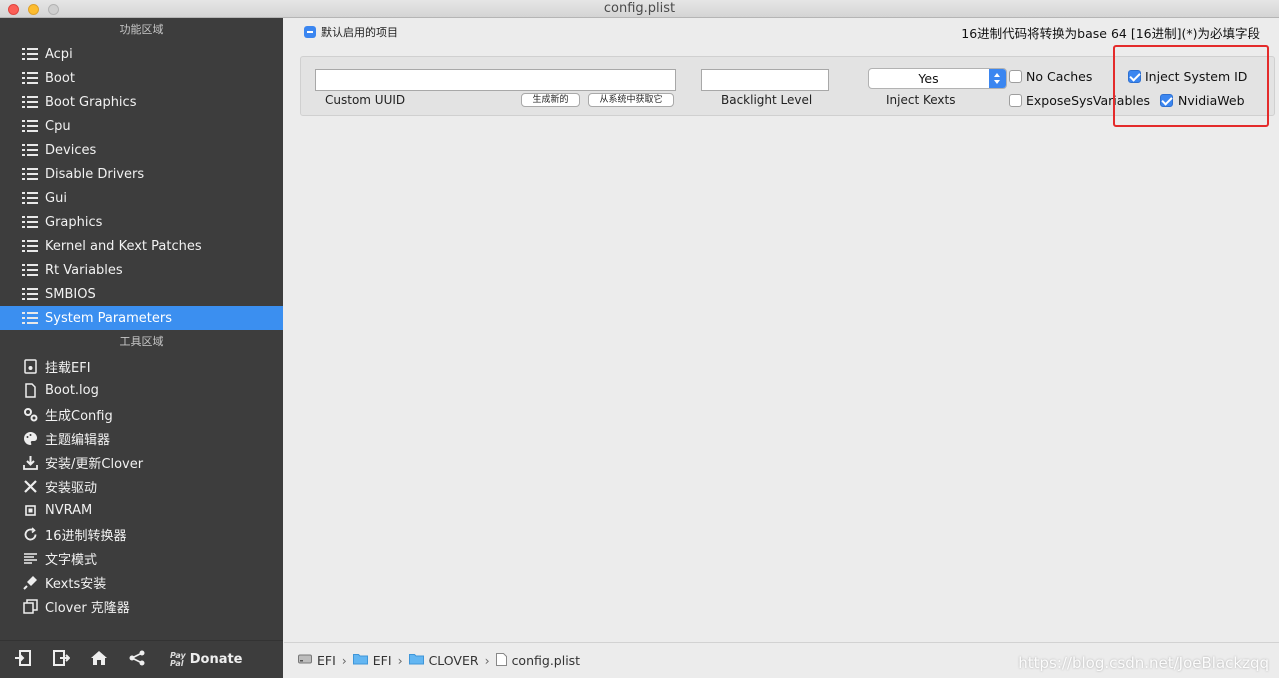  I want to click on text-icon, so click(30, 558).